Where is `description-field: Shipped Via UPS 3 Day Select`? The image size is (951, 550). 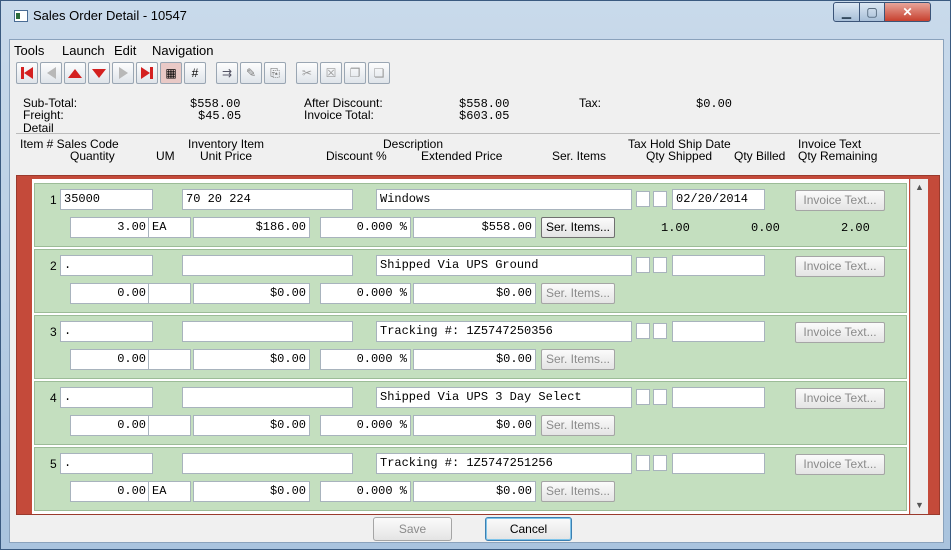
description-field: Shipped Via UPS 3 Day Select is located at coordinates (504, 397).